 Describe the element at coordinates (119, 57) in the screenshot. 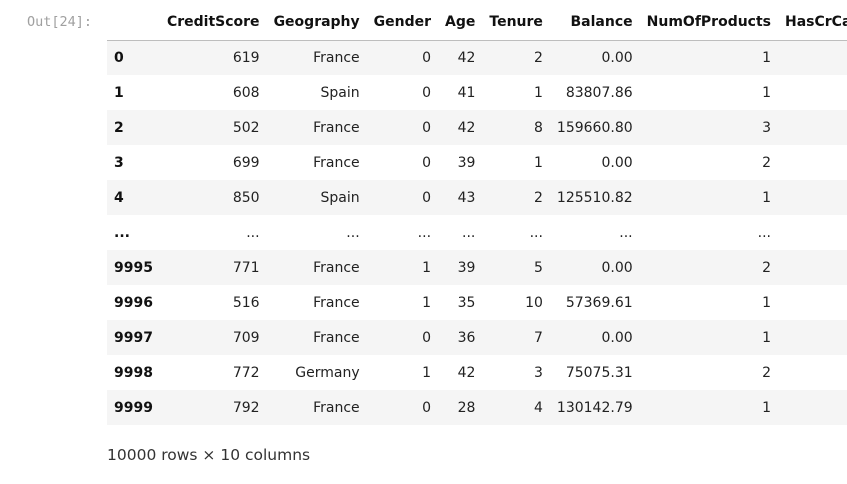

I see `row-index: 0` at that location.